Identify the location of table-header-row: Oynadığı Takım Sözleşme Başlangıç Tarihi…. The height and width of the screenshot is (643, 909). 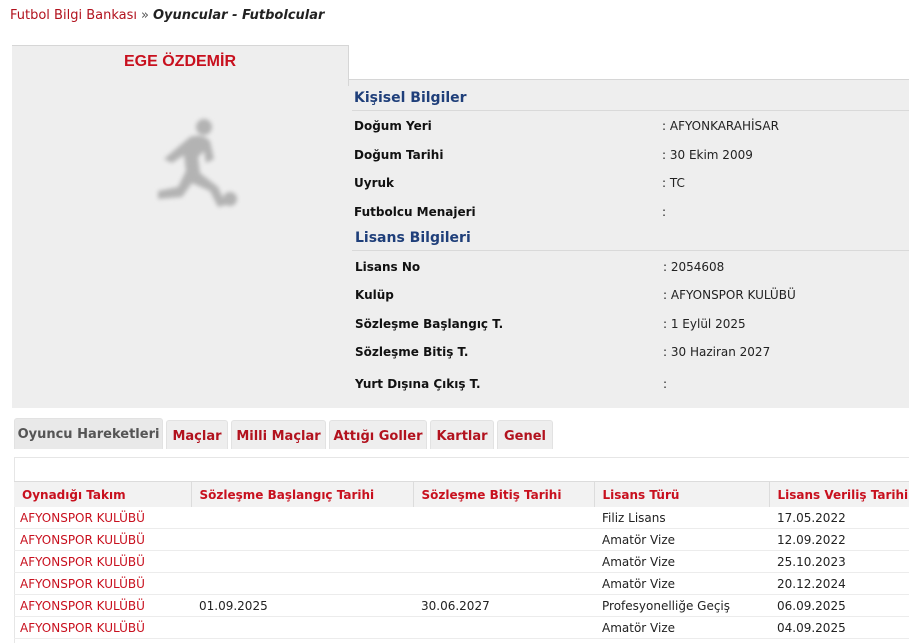
(461, 494).